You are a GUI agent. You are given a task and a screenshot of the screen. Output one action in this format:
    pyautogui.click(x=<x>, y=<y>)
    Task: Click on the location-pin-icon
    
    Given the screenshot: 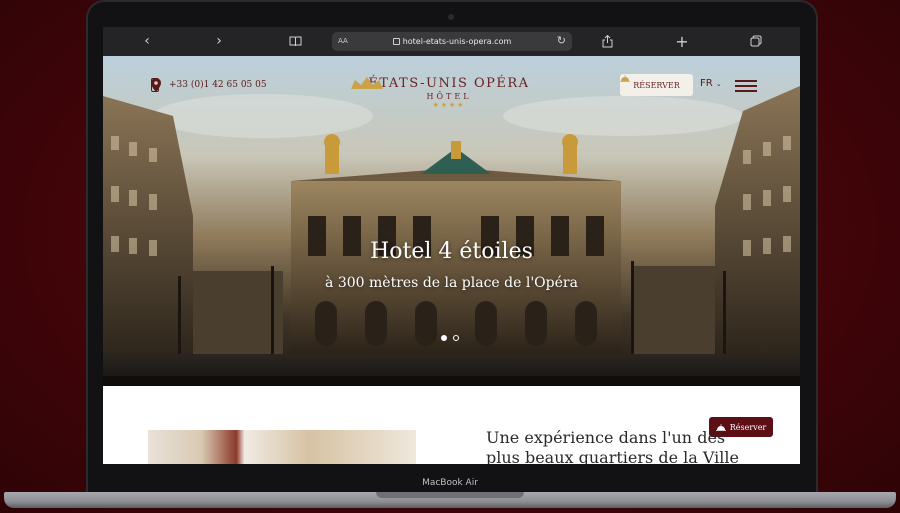 What is the action you would take?
    pyautogui.click(x=156, y=85)
    